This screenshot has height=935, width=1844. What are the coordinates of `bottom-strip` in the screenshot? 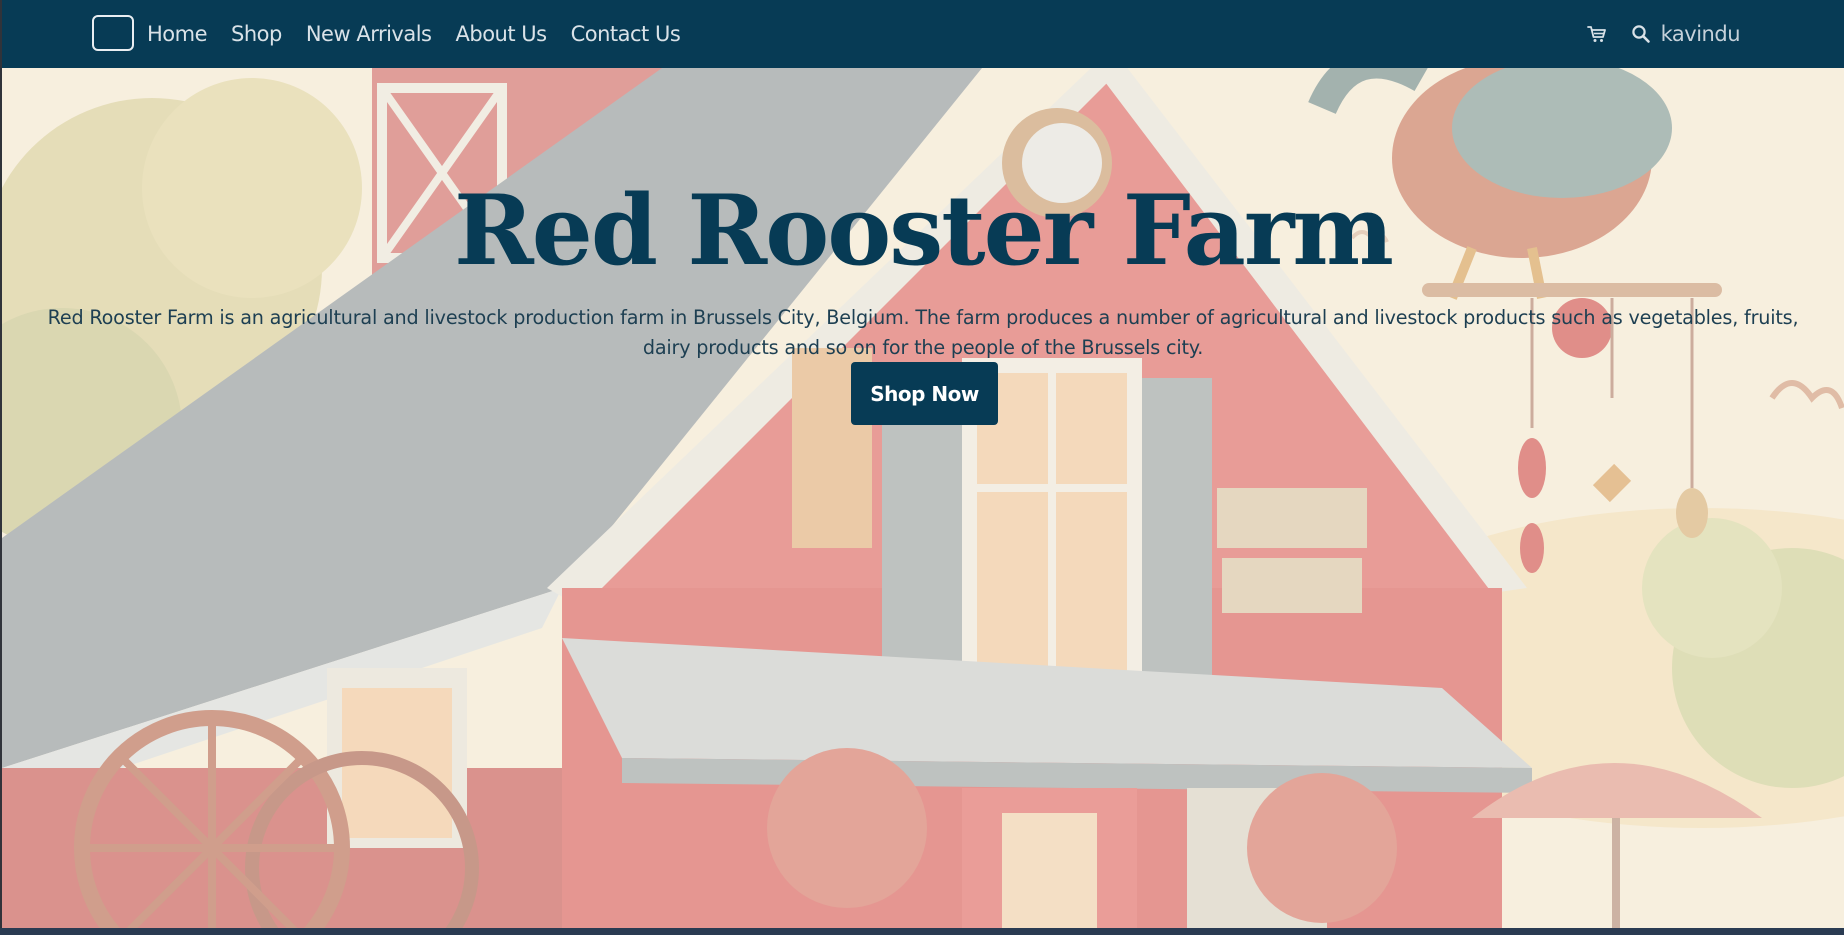 It's located at (922, 931).